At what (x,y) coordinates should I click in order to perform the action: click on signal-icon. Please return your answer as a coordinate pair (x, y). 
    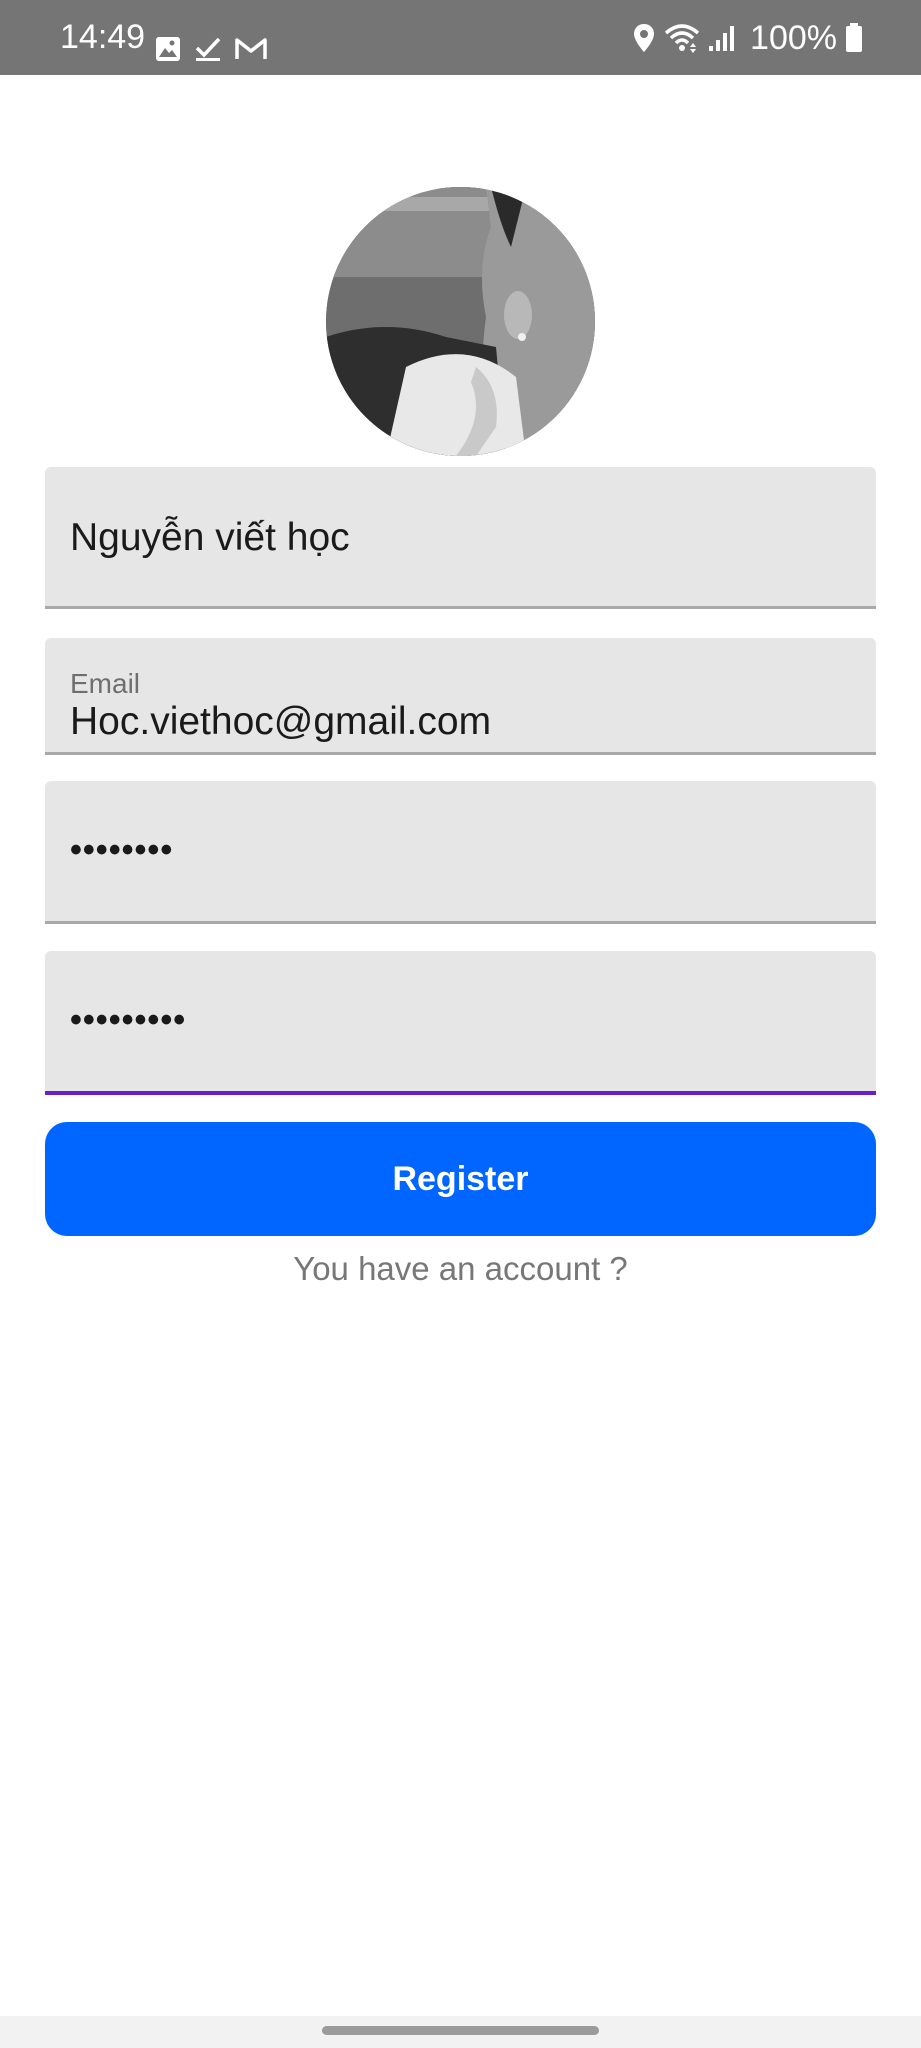
    Looking at the image, I should click on (722, 38).